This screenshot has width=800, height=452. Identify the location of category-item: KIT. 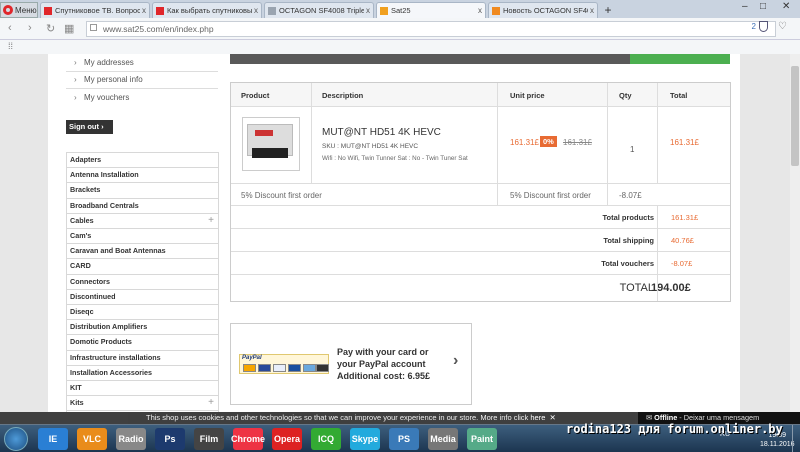
(142, 388).